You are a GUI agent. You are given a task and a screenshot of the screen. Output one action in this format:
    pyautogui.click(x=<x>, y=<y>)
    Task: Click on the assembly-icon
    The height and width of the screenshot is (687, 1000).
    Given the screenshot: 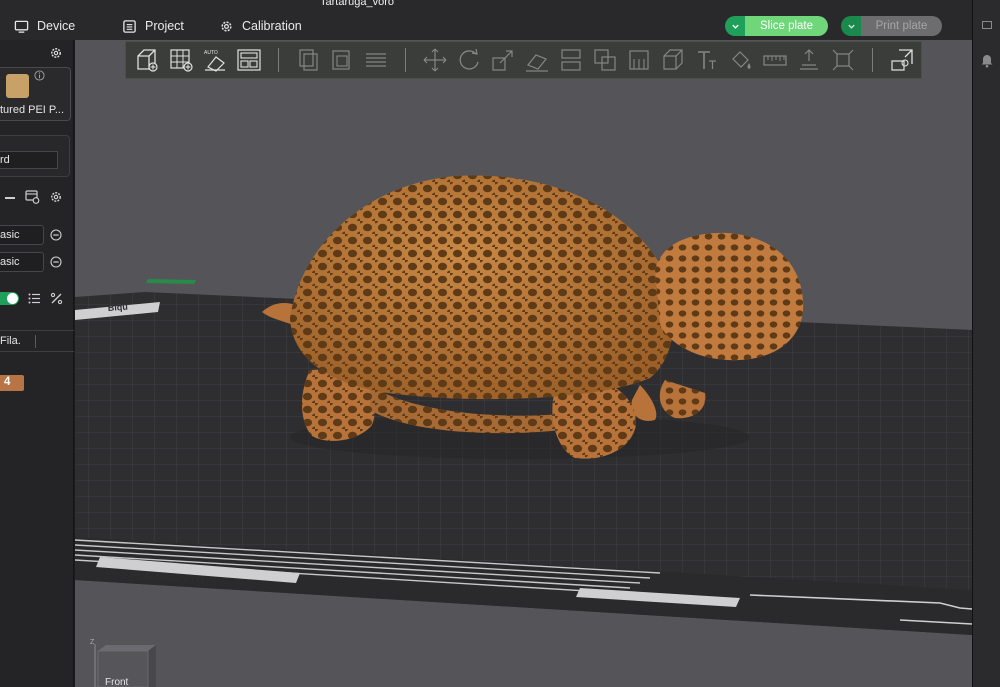 What is the action you would take?
    pyautogui.click(x=809, y=59)
    